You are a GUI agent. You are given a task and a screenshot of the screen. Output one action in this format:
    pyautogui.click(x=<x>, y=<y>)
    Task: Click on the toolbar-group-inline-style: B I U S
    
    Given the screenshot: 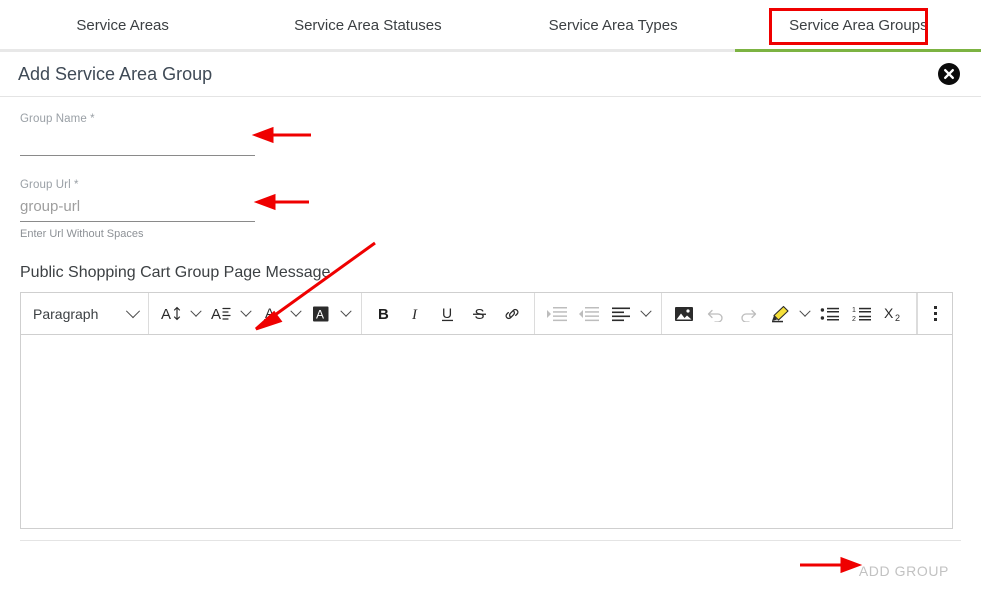 What is the action you would take?
    pyautogui.click(x=448, y=313)
    